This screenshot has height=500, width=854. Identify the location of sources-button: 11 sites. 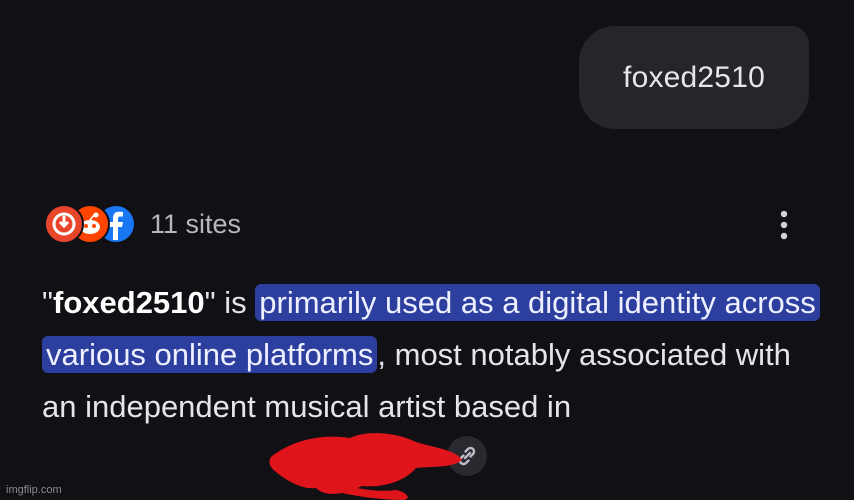
(142, 224).